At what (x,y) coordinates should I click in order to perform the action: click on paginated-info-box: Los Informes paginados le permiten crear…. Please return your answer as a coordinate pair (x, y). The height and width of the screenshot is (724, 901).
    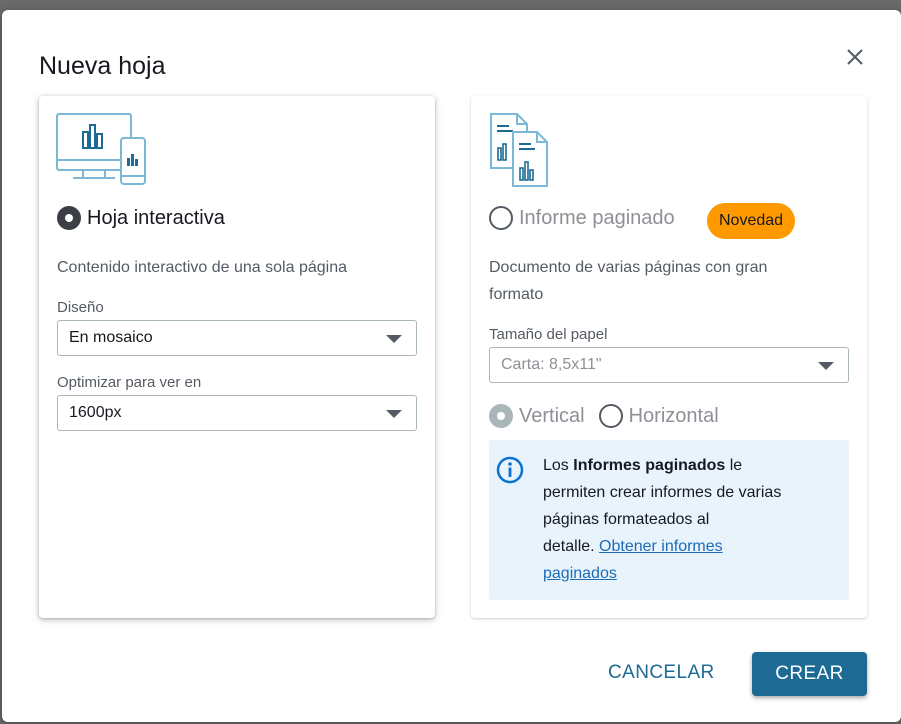
    Looking at the image, I should click on (669, 520).